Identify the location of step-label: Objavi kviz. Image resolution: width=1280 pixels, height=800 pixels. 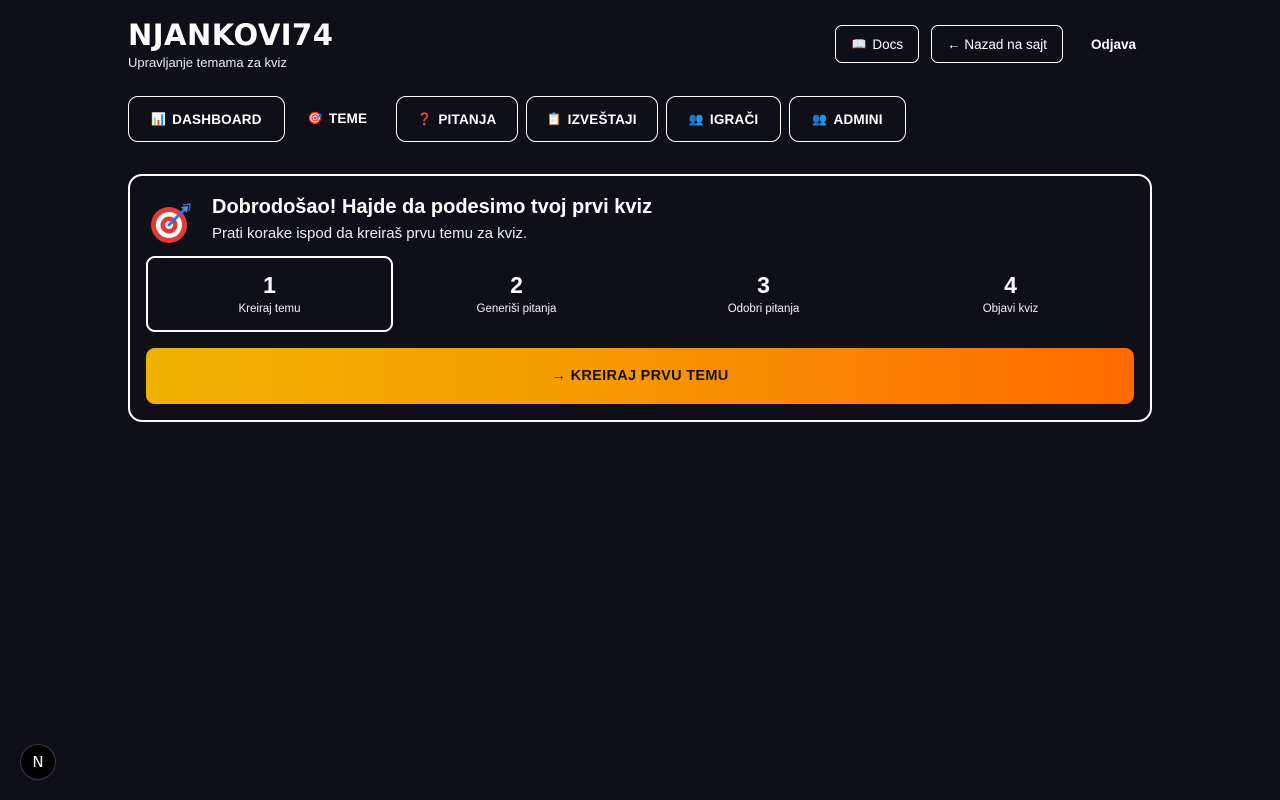
(1010, 308).